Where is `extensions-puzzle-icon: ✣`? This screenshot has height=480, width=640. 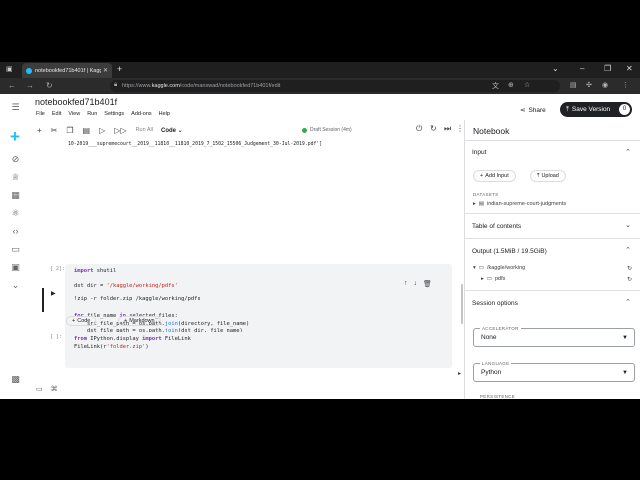
extensions-puzzle-icon: ✣ is located at coordinates (589, 85).